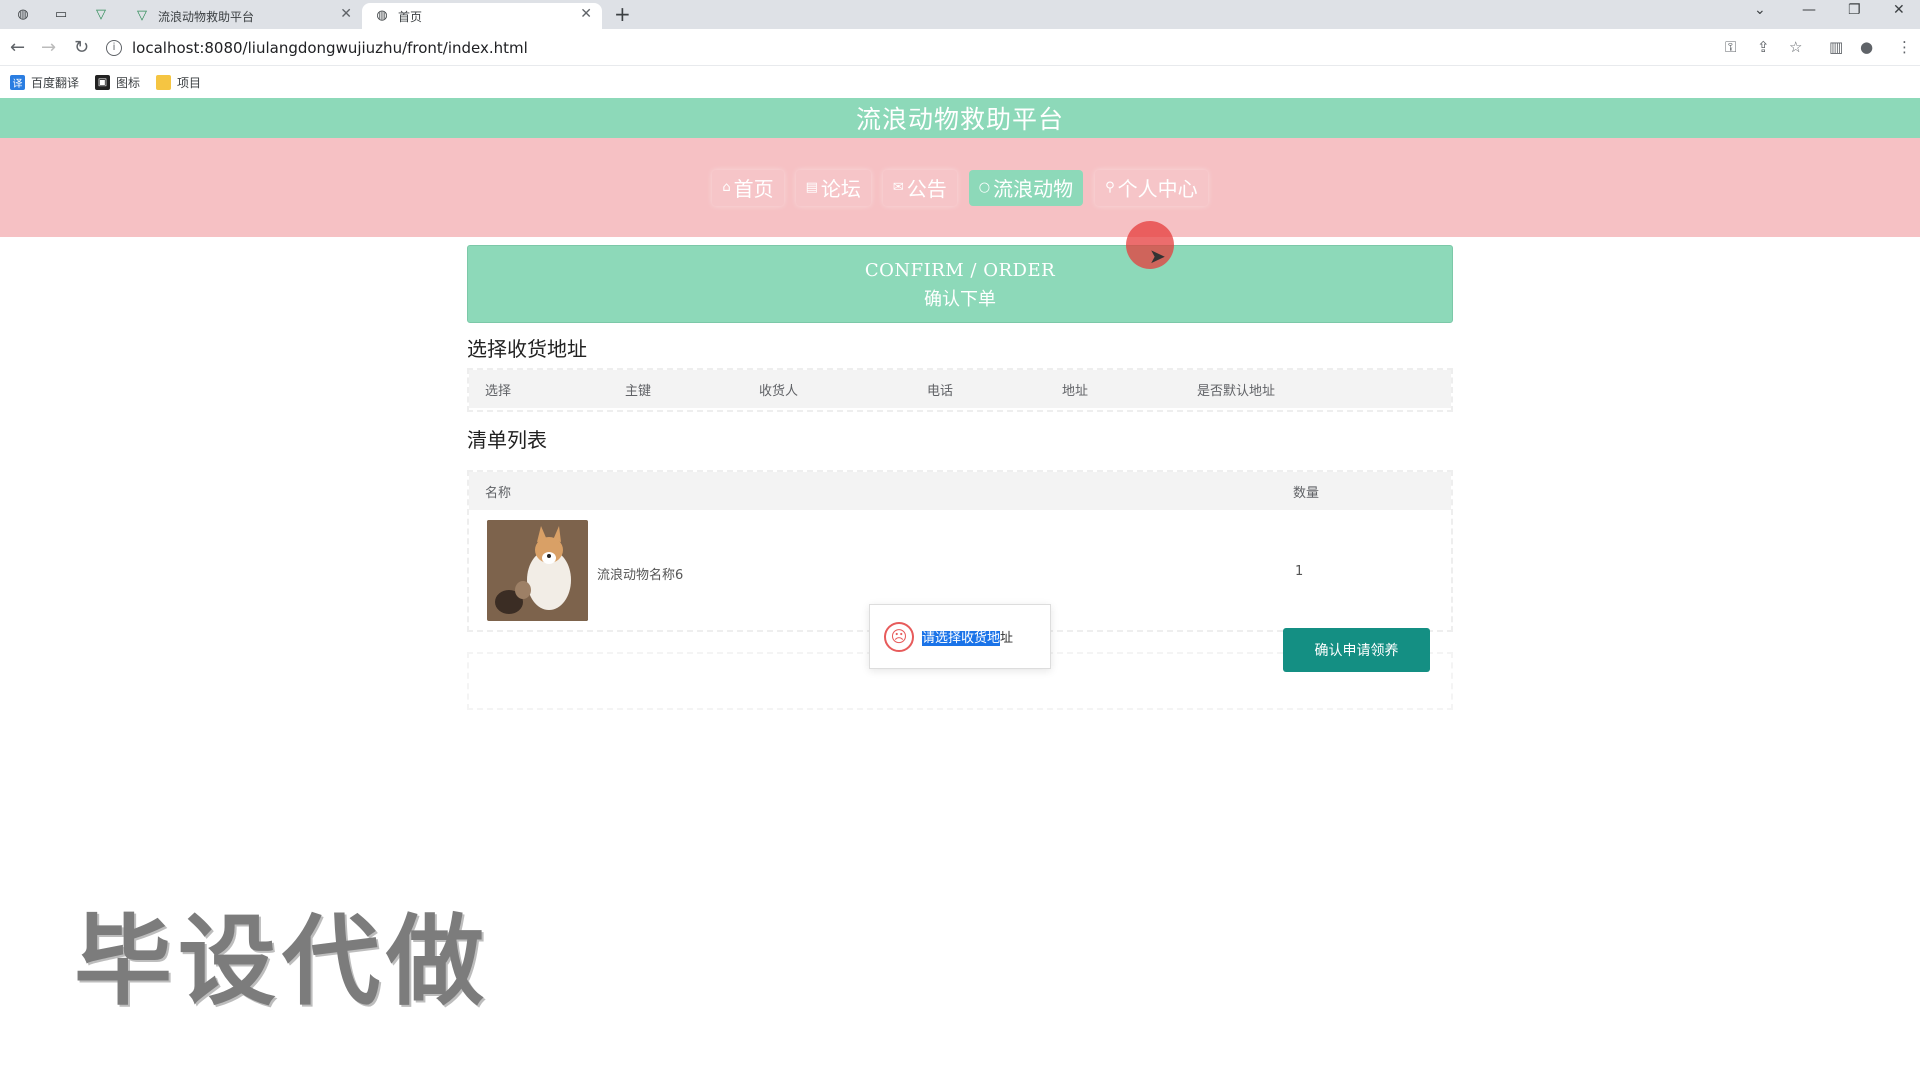  What do you see at coordinates (622, 14) in the screenshot?
I see `new-tab-icon: +` at bounding box center [622, 14].